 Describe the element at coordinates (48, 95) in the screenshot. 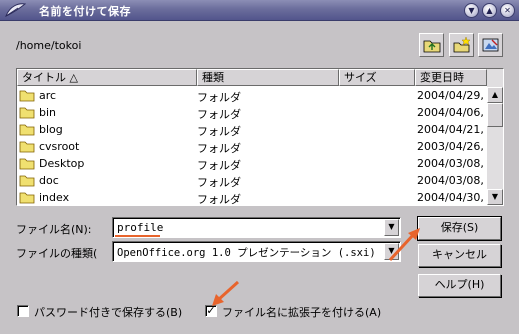

I see `file-name: arc` at that location.